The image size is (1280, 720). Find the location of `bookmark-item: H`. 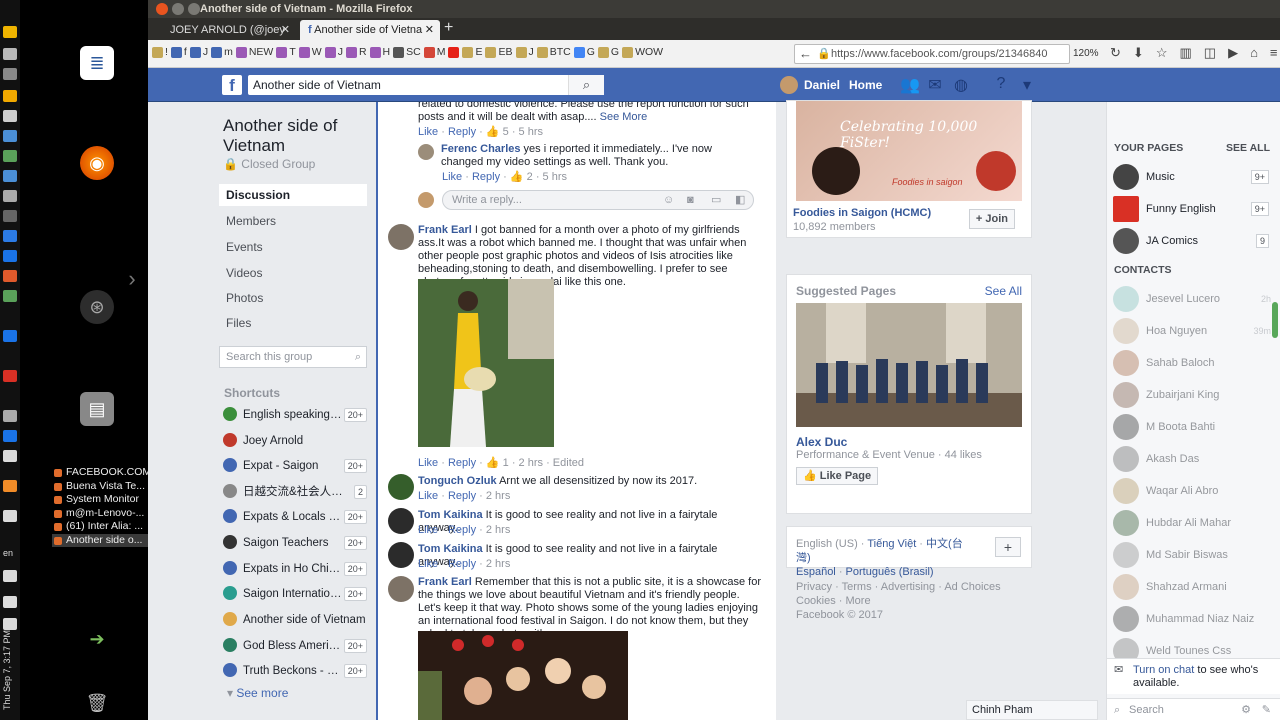

bookmark-item: H is located at coordinates (379, 52).